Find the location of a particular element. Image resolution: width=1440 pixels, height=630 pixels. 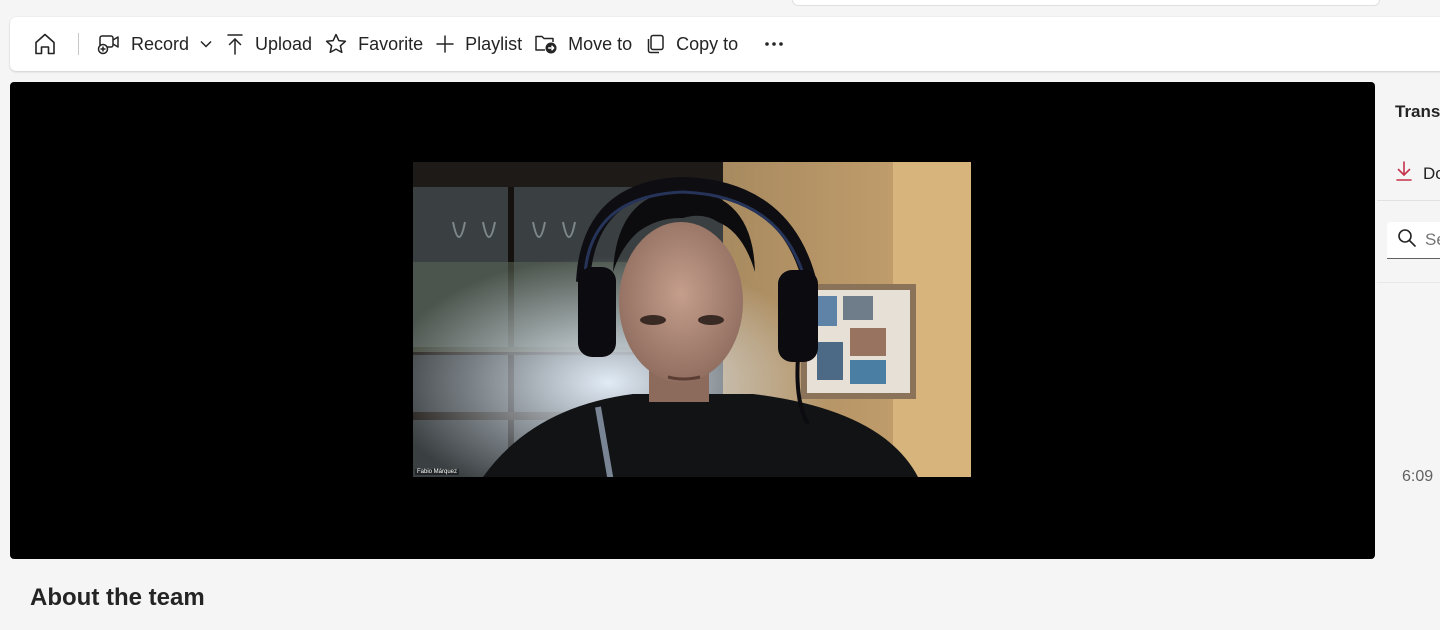

transcript-search-box is located at coordinates (1413, 240).